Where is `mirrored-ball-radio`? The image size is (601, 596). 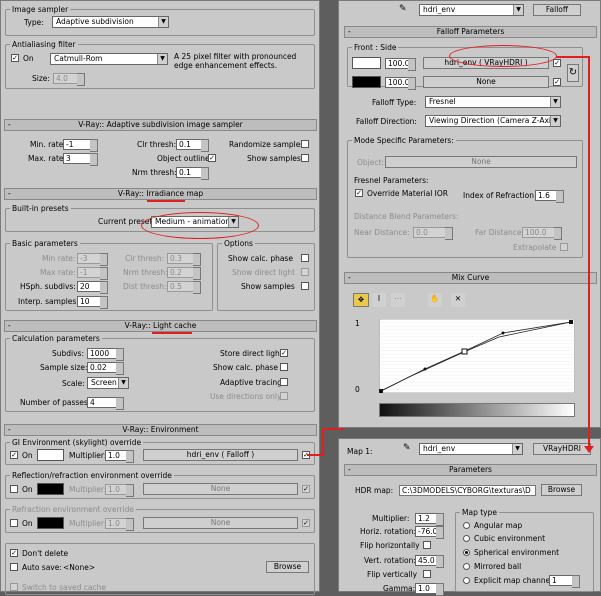
mirrored-ball-radio is located at coordinates (466, 566).